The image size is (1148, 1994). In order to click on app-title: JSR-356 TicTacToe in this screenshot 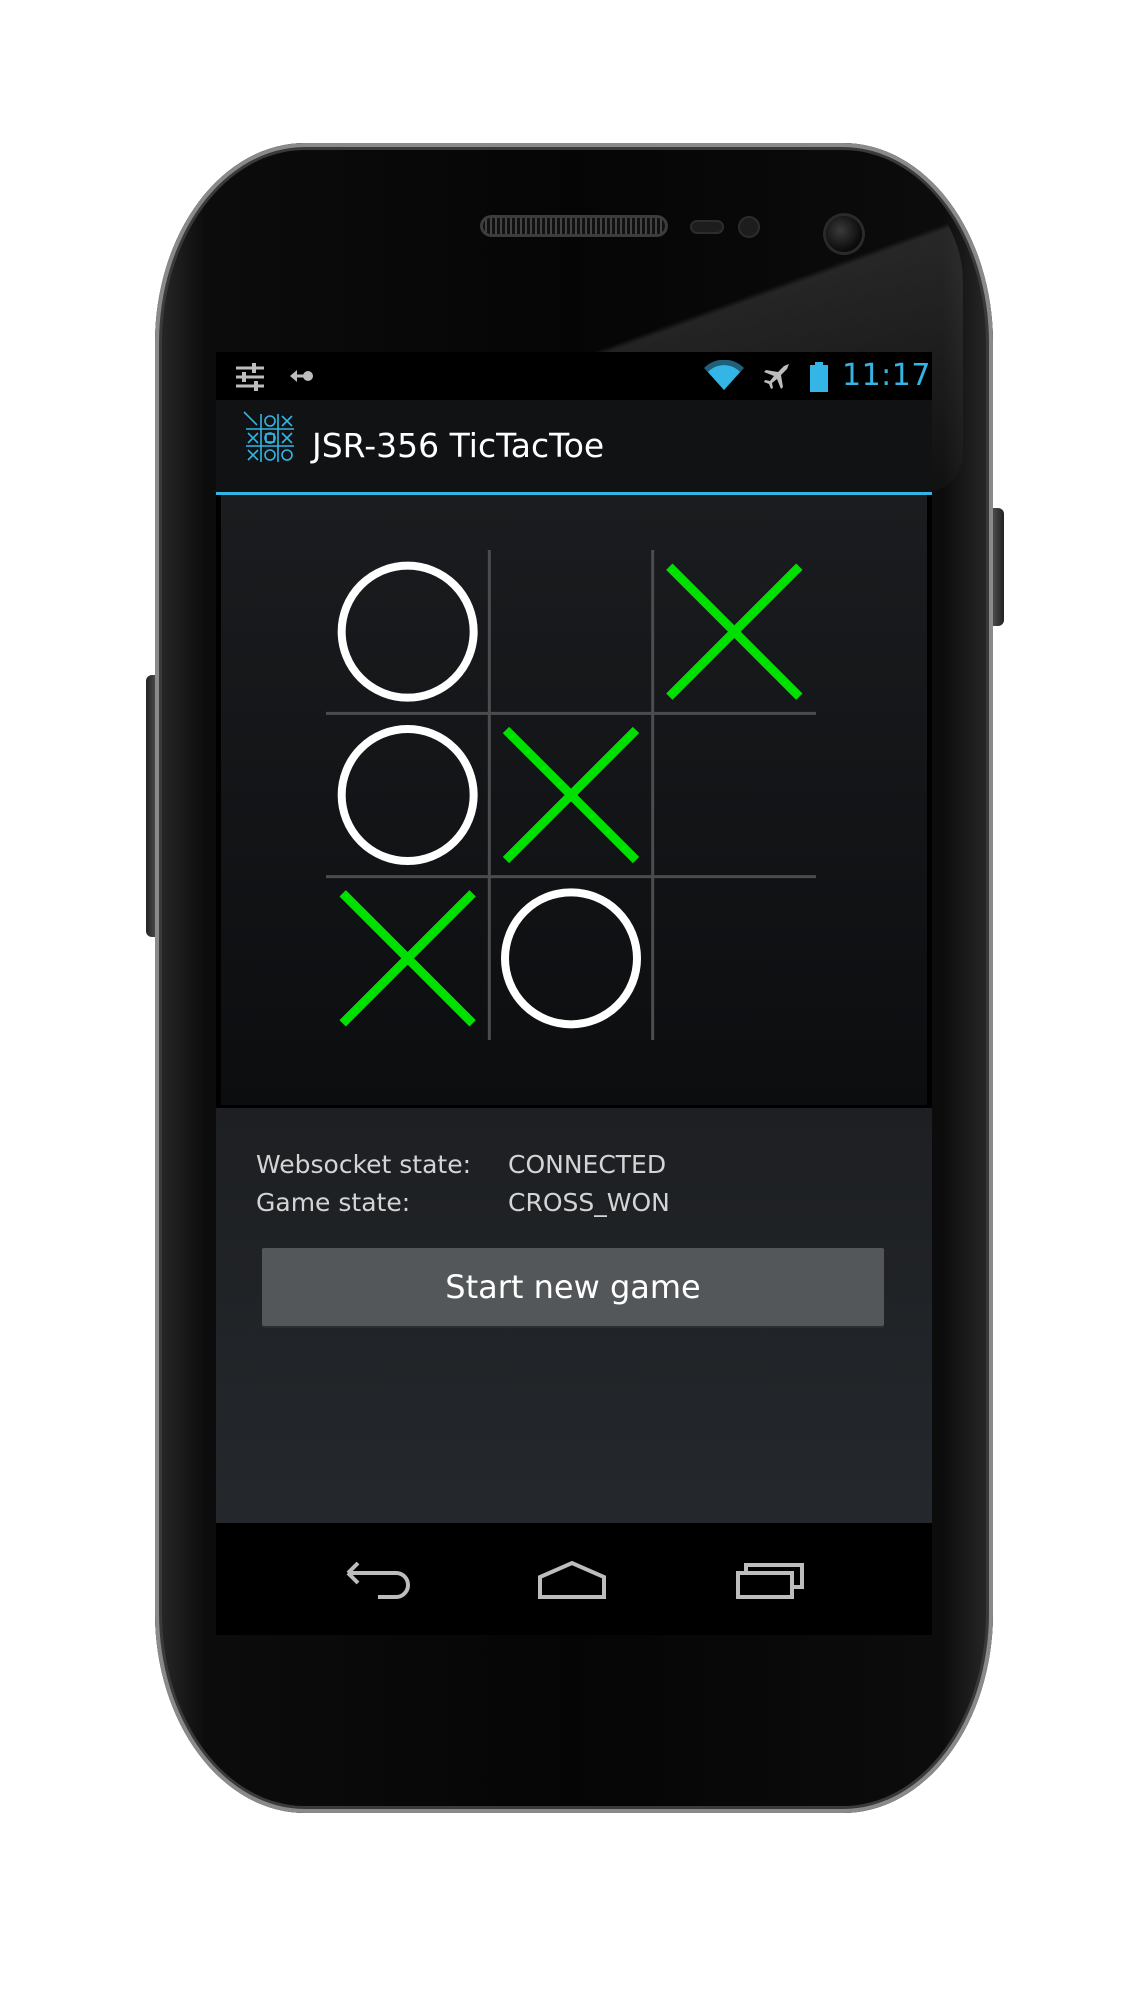, I will do `click(458, 445)`.